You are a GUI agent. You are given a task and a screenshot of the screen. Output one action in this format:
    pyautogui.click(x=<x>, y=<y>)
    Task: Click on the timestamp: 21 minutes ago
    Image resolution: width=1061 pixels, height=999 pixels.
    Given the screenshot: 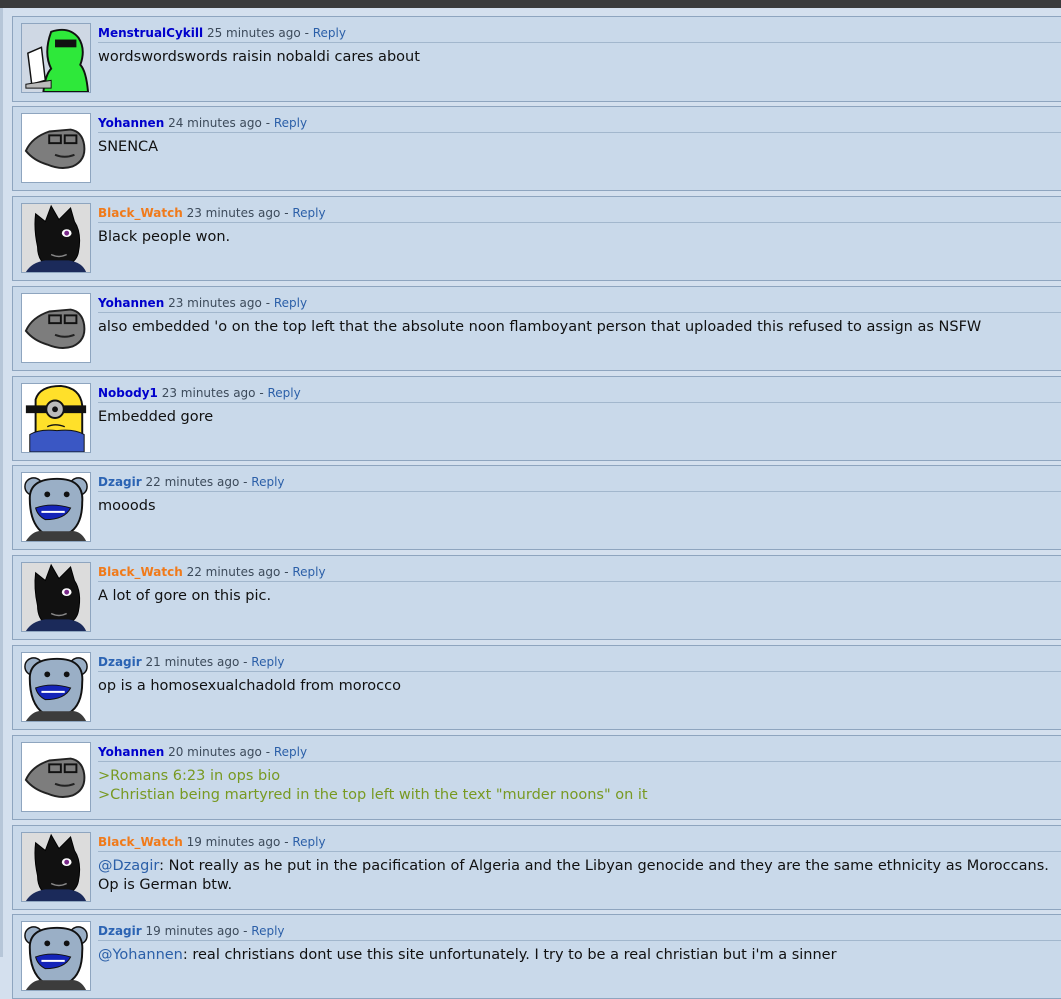 What is the action you would take?
    pyautogui.click(x=192, y=662)
    